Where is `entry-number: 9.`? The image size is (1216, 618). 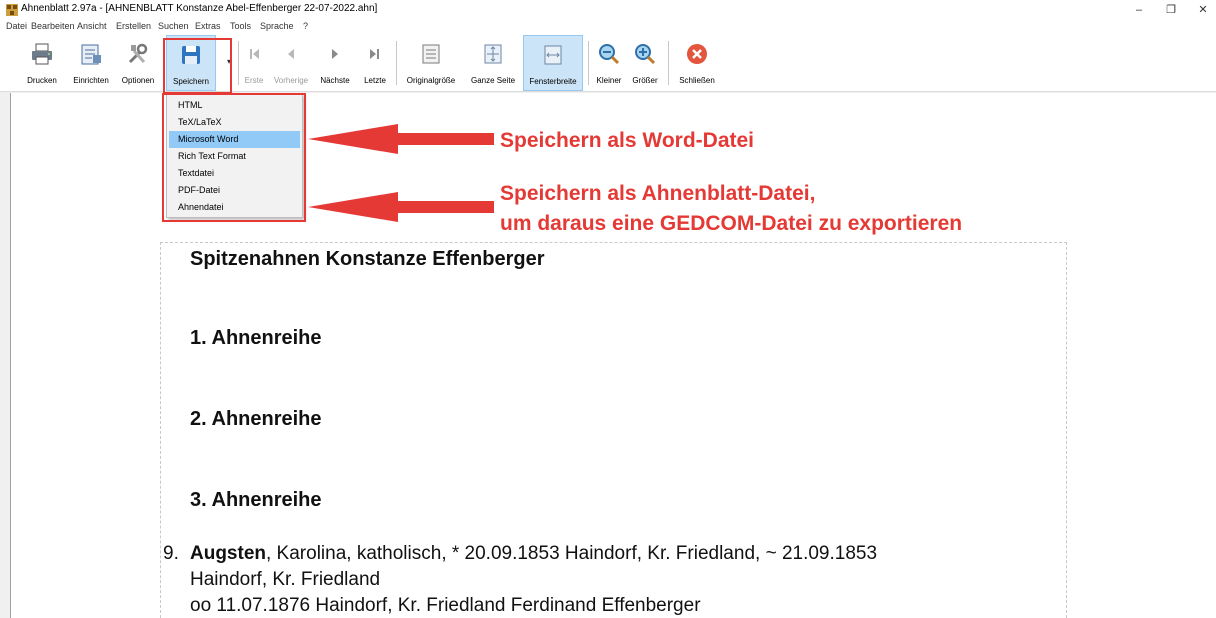 entry-number: 9. is located at coordinates (171, 553).